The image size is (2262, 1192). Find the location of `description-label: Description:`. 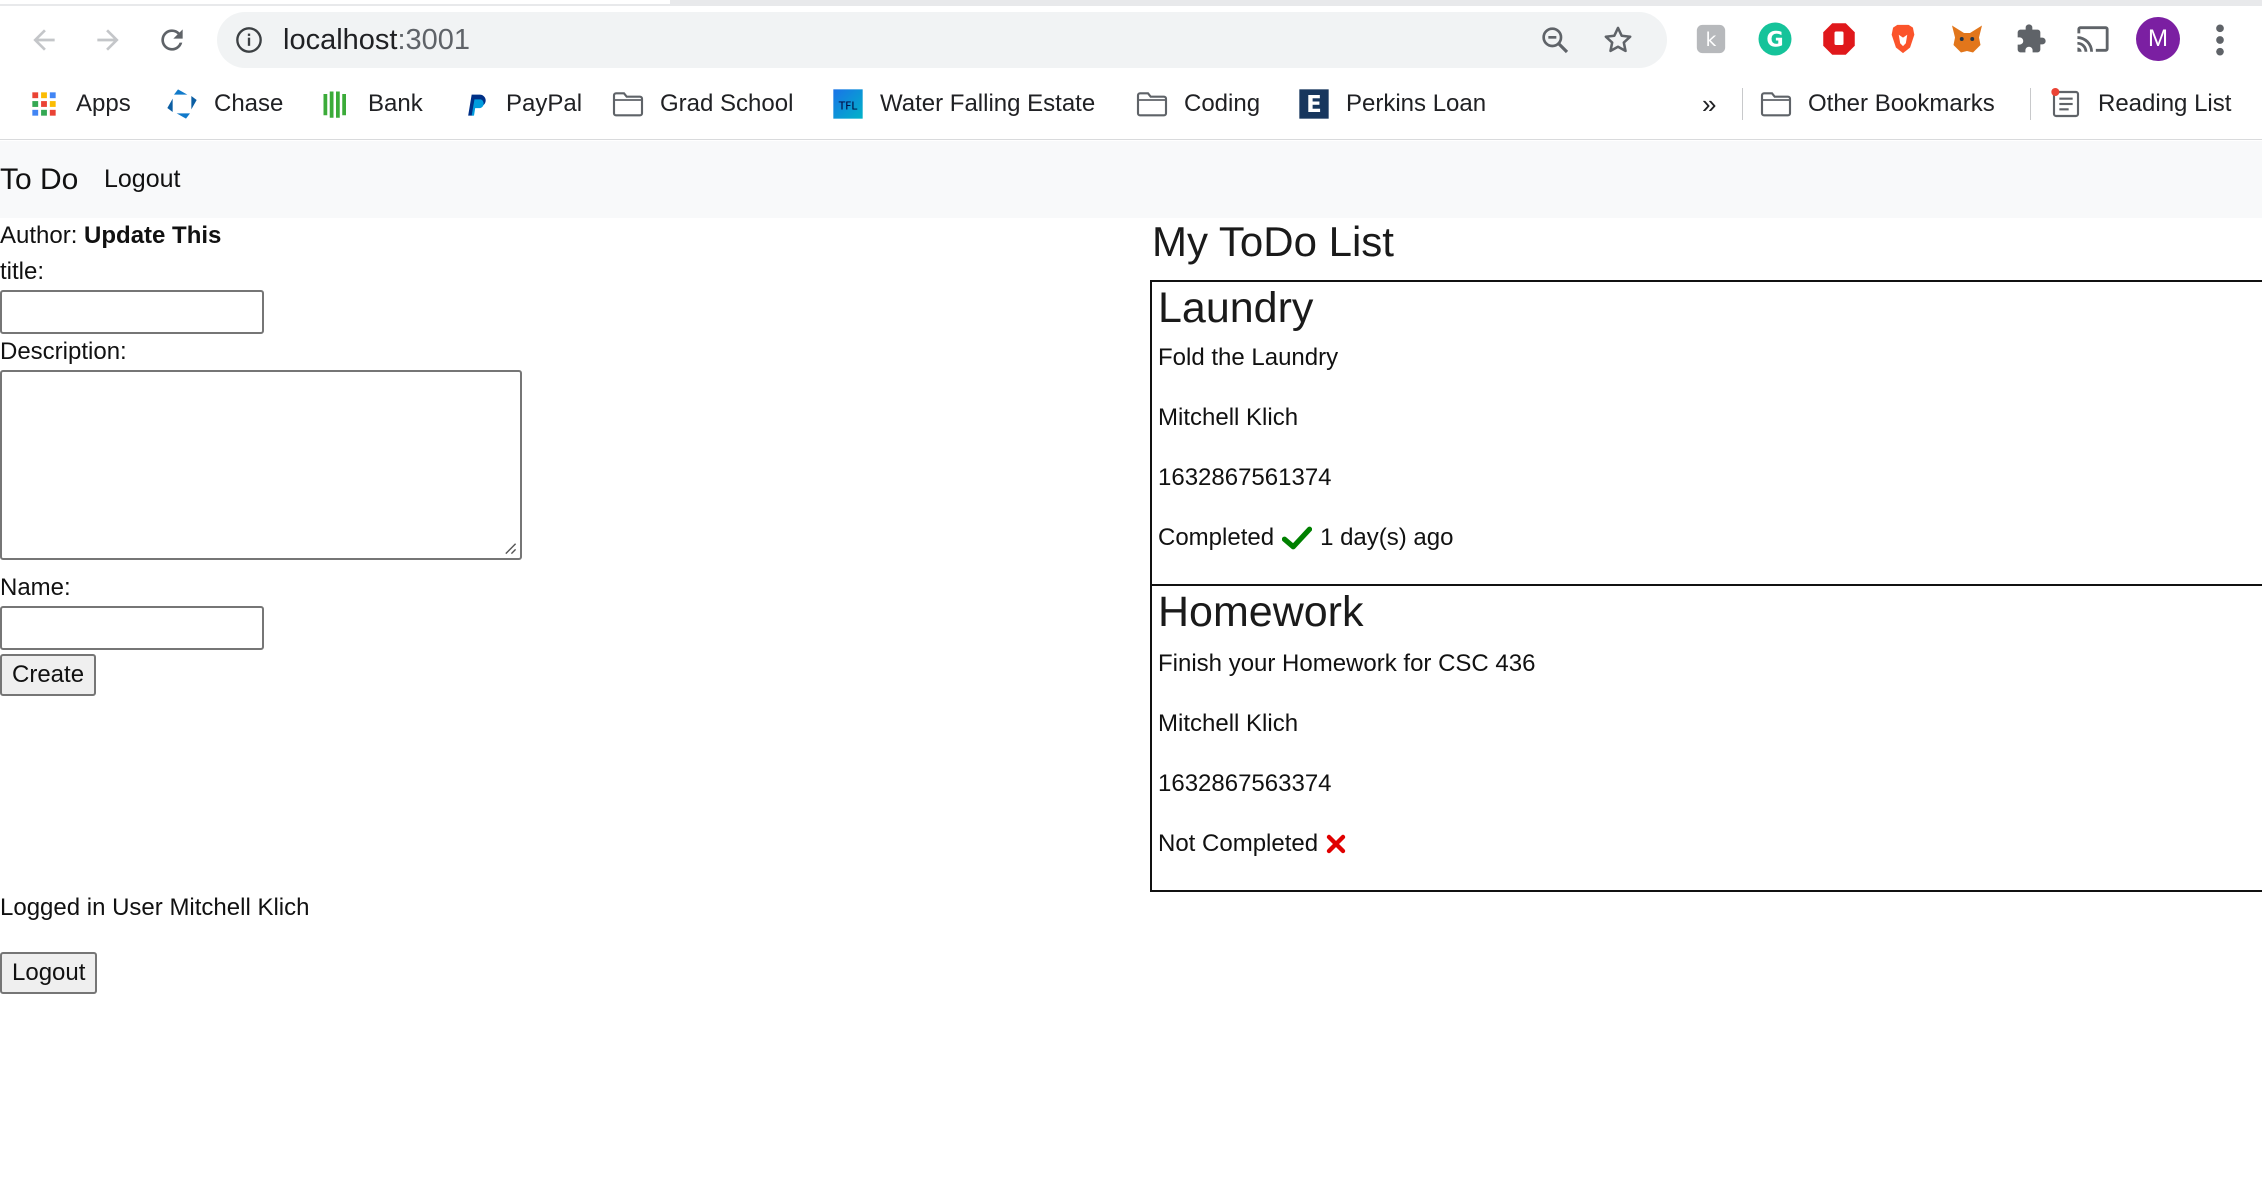

description-label: Description: is located at coordinates (63, 351).